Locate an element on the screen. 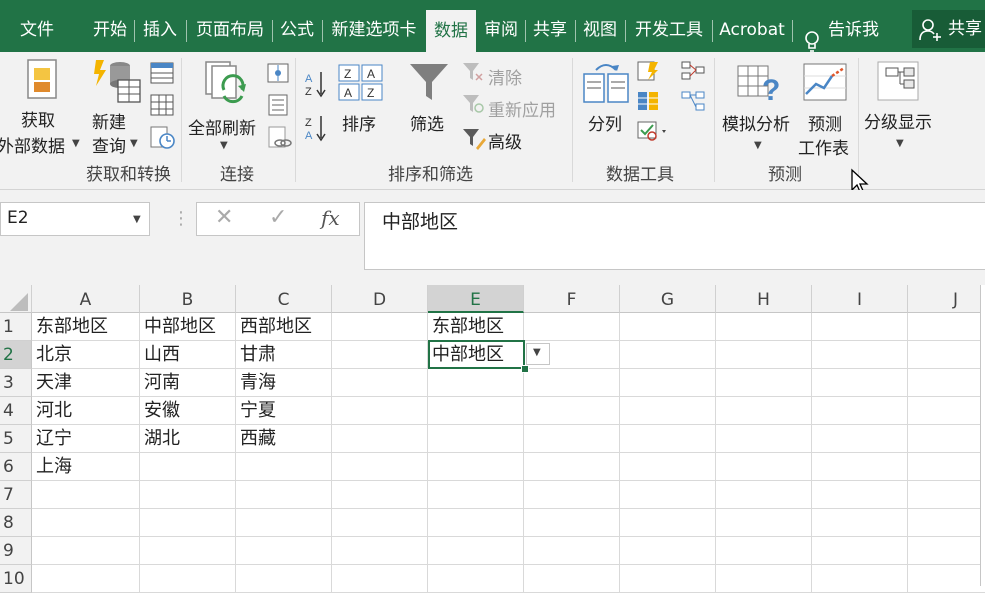 The image size is (985, 593). cell-j6 is located at coordinates (946, 467).